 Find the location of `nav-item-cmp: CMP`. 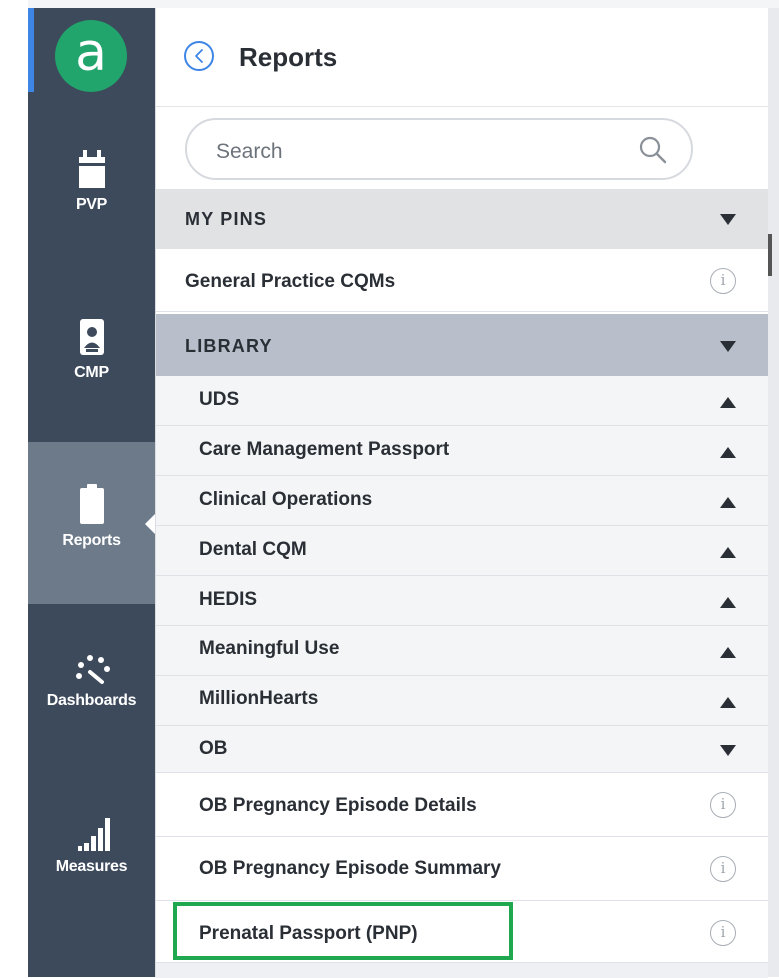

nav-item-cmp: CMP is located at coordinates (91, 350).